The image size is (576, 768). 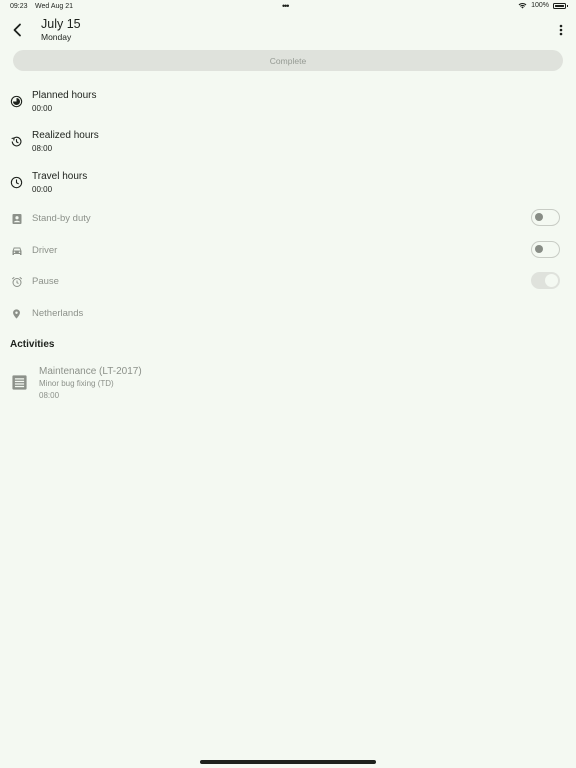 What do you see at coordinates (61, 24) in the screenshot?
I see `page-title: July 15` at bounding box center [61, 24].